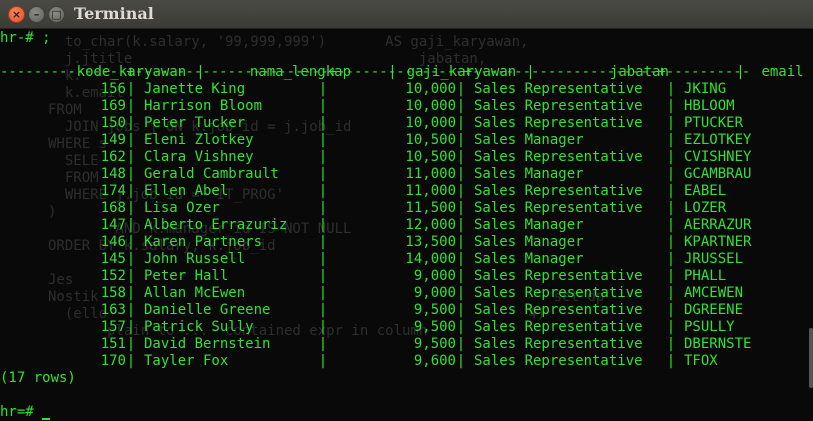 The height and width of the screenshot is (421, 813). Describe the element at coordinates (709, 327) in the screenshot. I see `cell-email: PSULLY` at that location.